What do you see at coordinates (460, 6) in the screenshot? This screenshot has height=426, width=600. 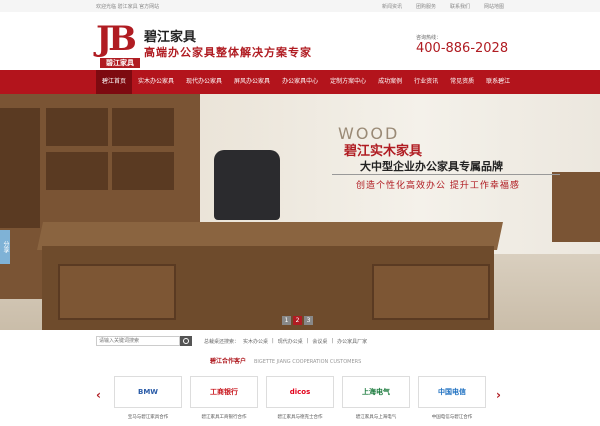 I see `quick-link-contact: 联系我们` at bounding box center [460, 6].